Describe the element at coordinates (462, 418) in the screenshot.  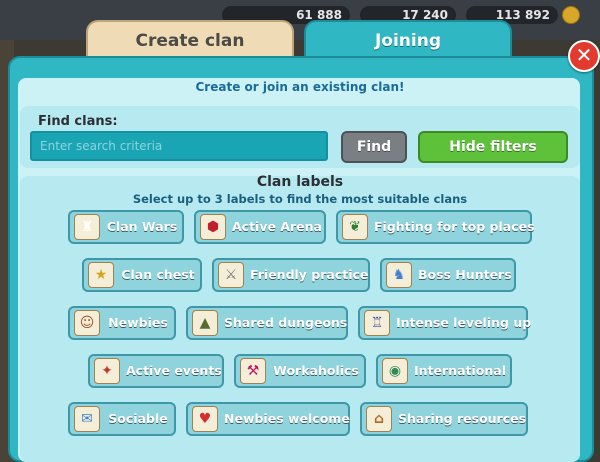
I see `label-chip-text: Sharing resources` at that location.